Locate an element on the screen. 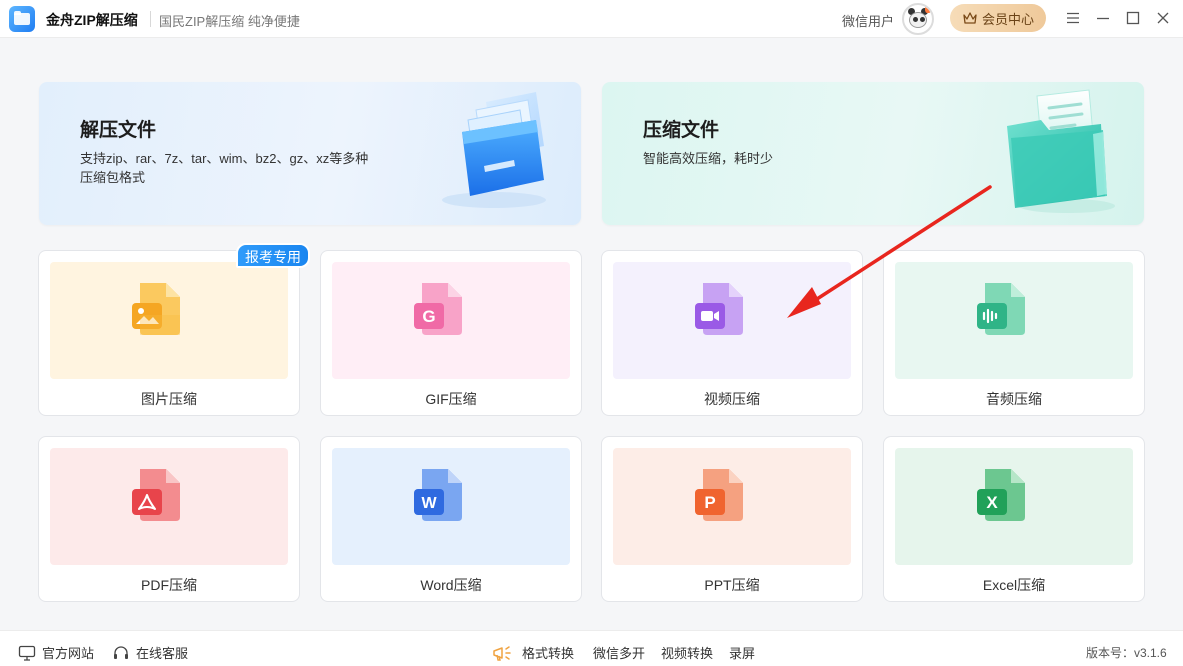  official-website-link: 官方网站 is located at coordinates (56, 652).